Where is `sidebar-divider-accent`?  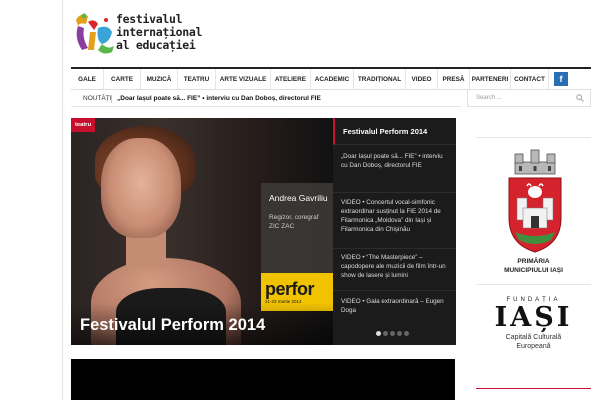
sidebar-divider-accent is located at coordinates (533, 388).